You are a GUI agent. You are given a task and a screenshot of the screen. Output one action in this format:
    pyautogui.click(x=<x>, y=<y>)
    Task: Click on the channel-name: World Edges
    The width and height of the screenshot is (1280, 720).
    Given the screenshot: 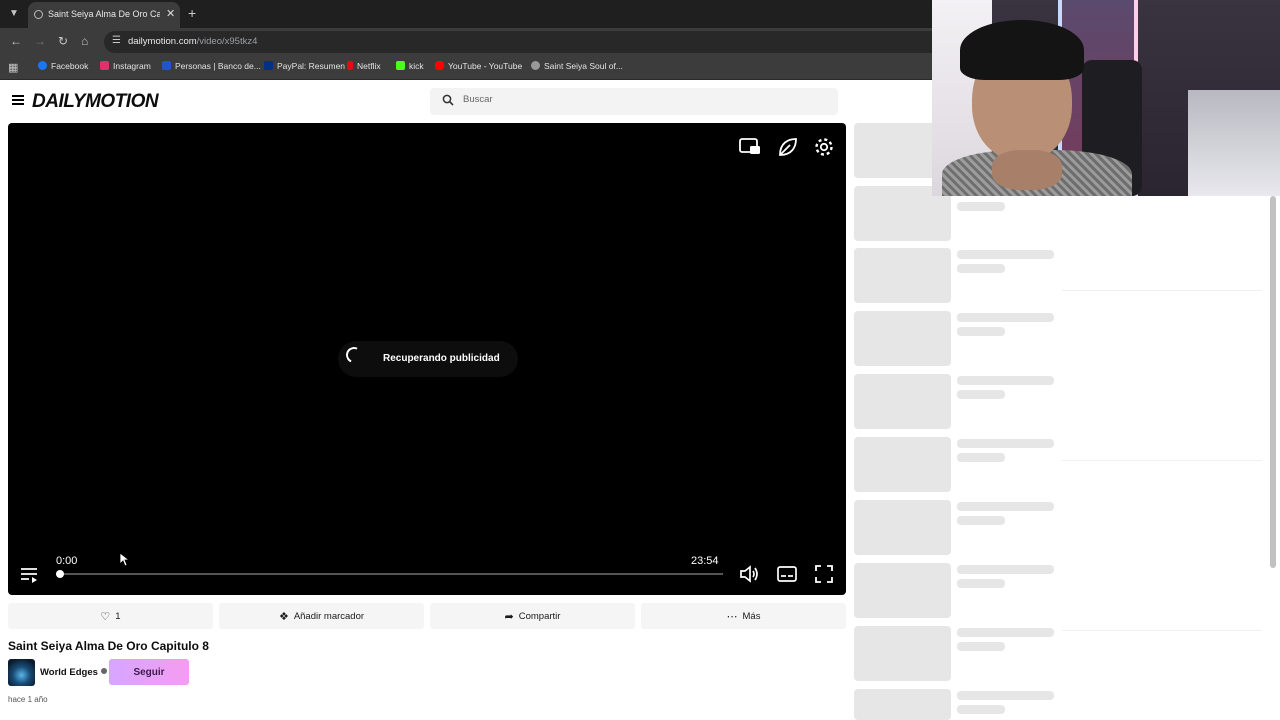 What is the action you would take?
    pyautogui.click(x=73, y=672)
    